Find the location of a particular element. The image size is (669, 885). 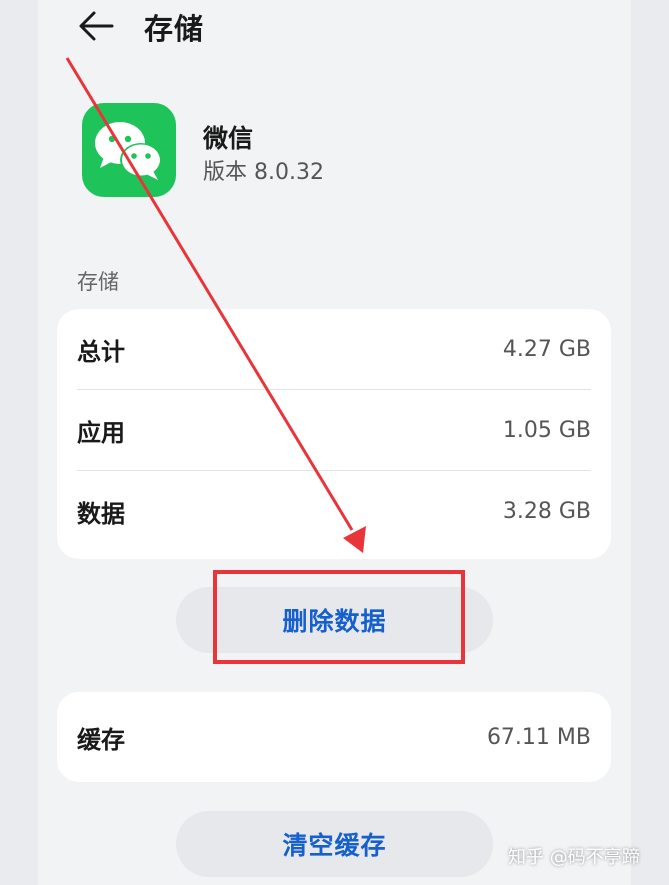

storage-section-label: 存储 is located at coordinates (98, 282).